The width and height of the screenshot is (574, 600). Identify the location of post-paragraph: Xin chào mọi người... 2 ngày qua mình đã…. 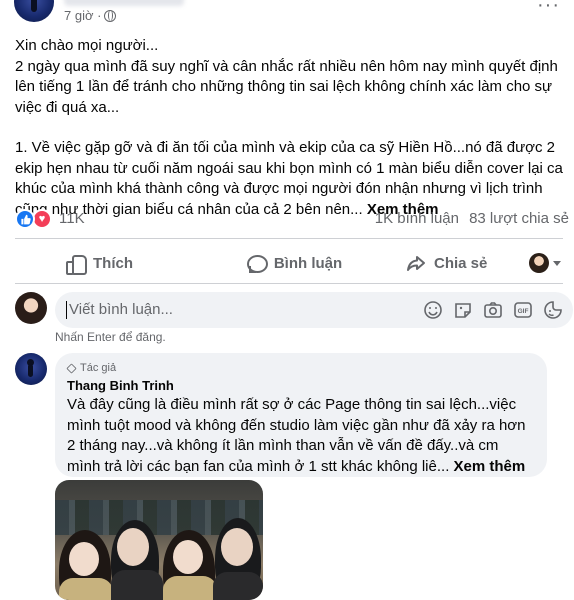
(289, 77).